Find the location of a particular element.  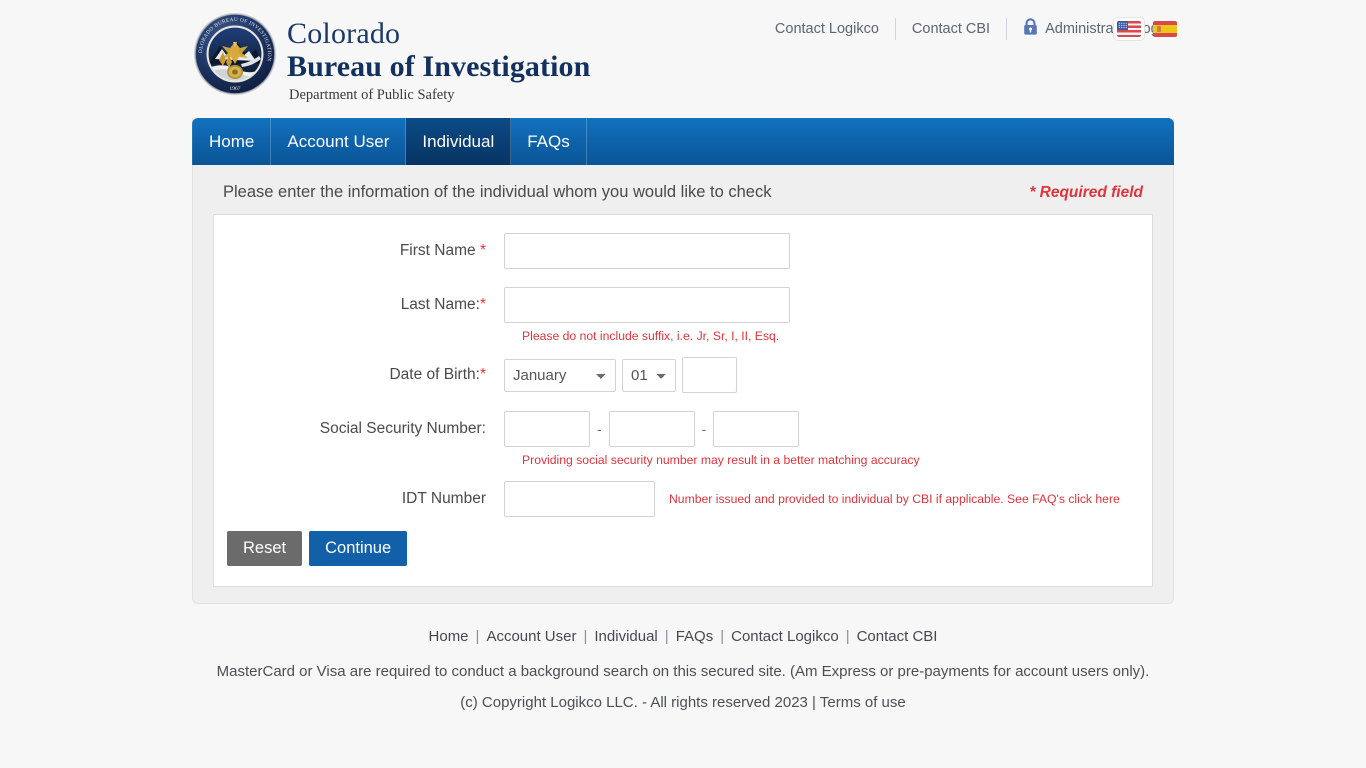

reset-button: Reset is located at coordinates (265, 548).